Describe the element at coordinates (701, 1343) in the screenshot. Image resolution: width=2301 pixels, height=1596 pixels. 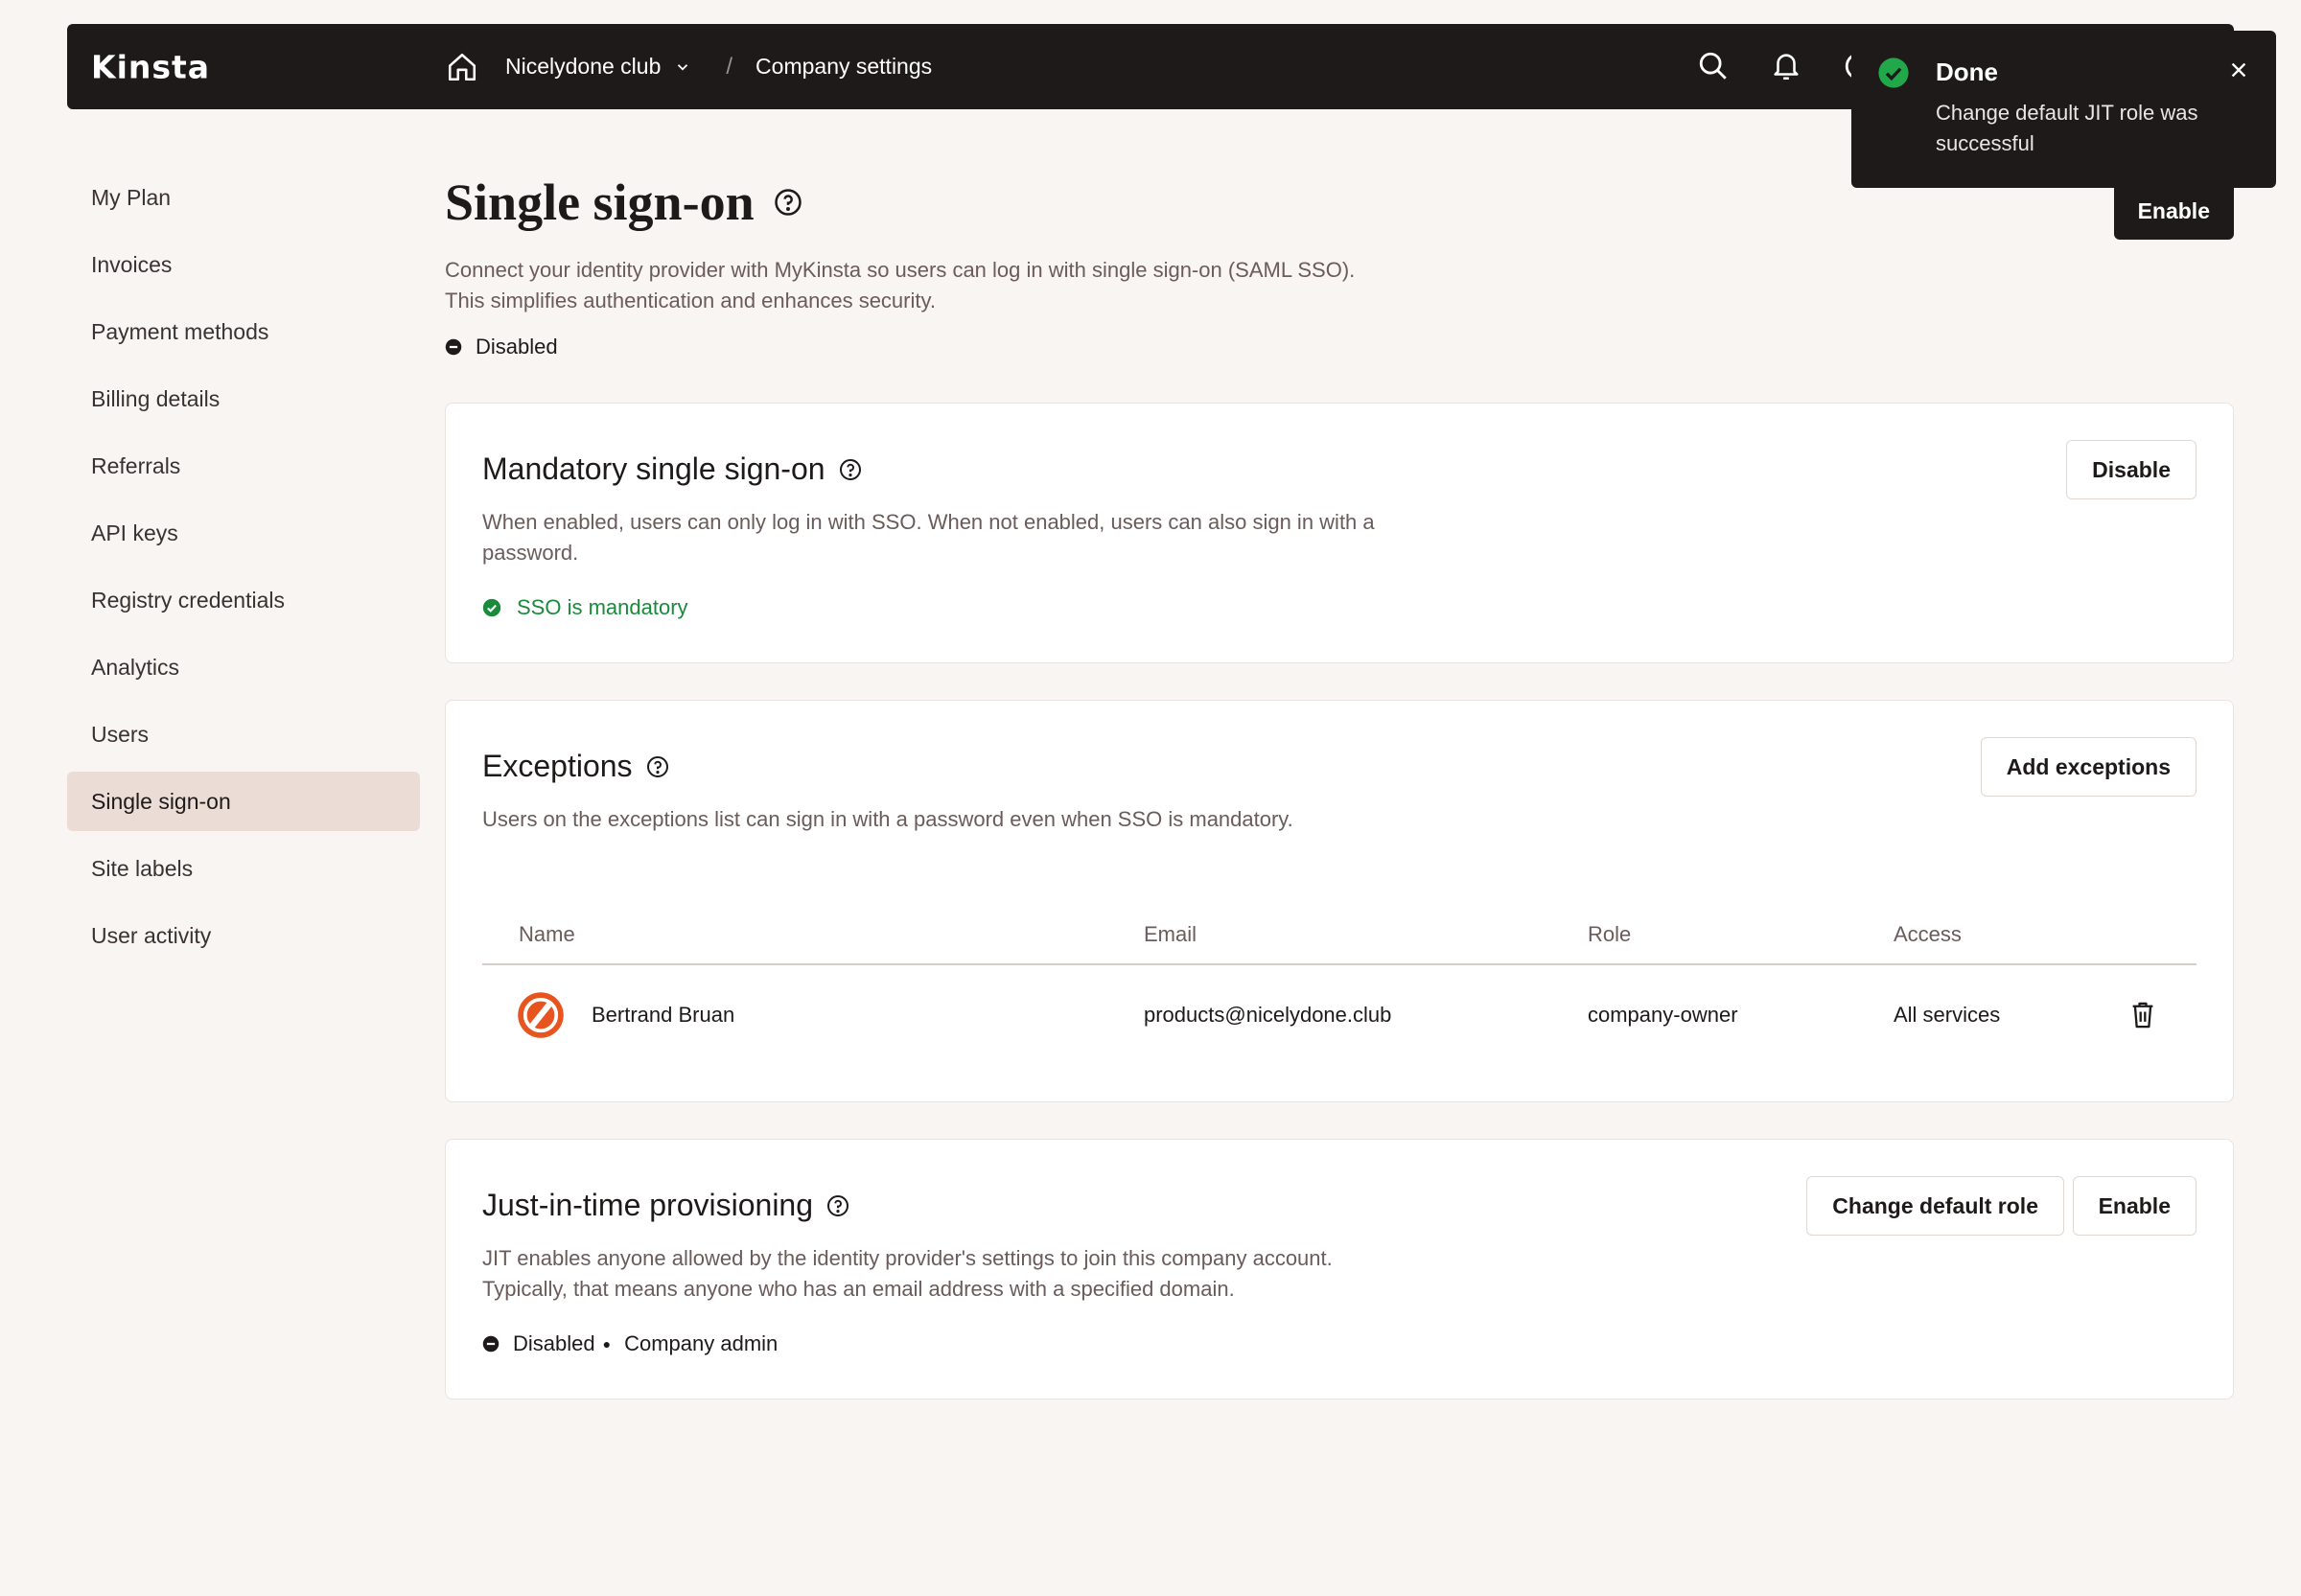
I see `jit-default-role: Company admin` at that location.